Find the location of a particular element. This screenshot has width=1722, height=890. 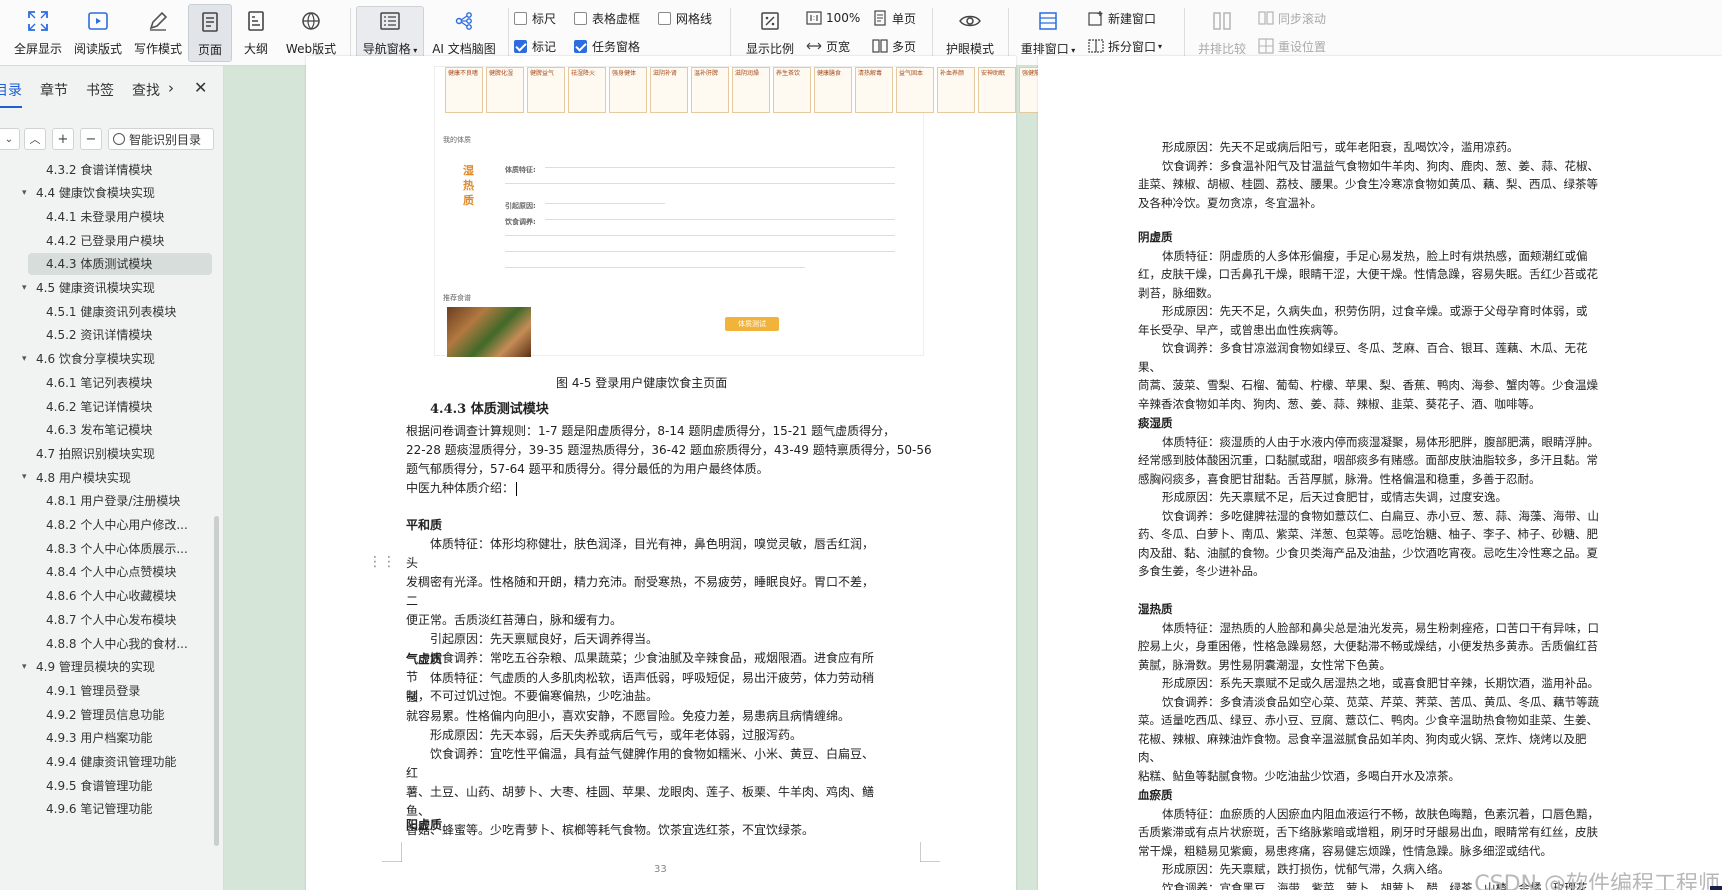

ai-mindmap-button: AI 文档脑图 is located at coordinates (464, 33).